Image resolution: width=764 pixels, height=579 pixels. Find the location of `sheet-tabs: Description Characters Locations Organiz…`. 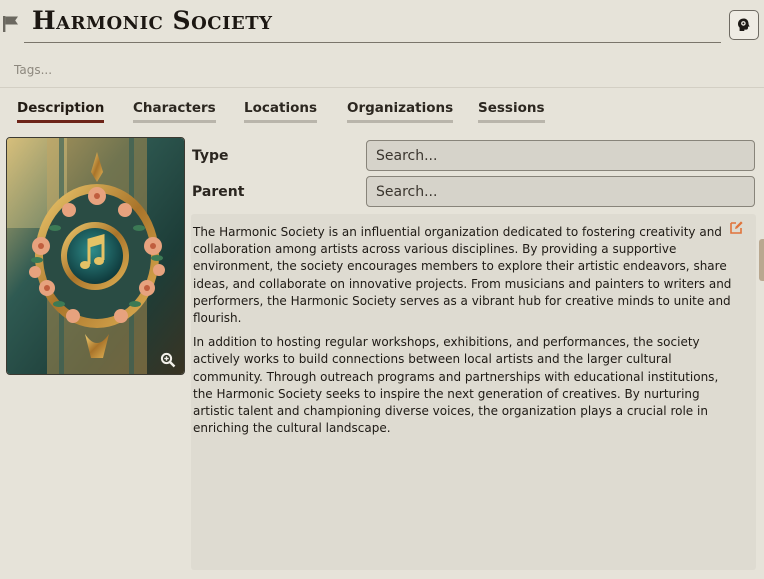

sheet-tabs: Description Characters Locations Organiz… is located at coordinates (382, 113).